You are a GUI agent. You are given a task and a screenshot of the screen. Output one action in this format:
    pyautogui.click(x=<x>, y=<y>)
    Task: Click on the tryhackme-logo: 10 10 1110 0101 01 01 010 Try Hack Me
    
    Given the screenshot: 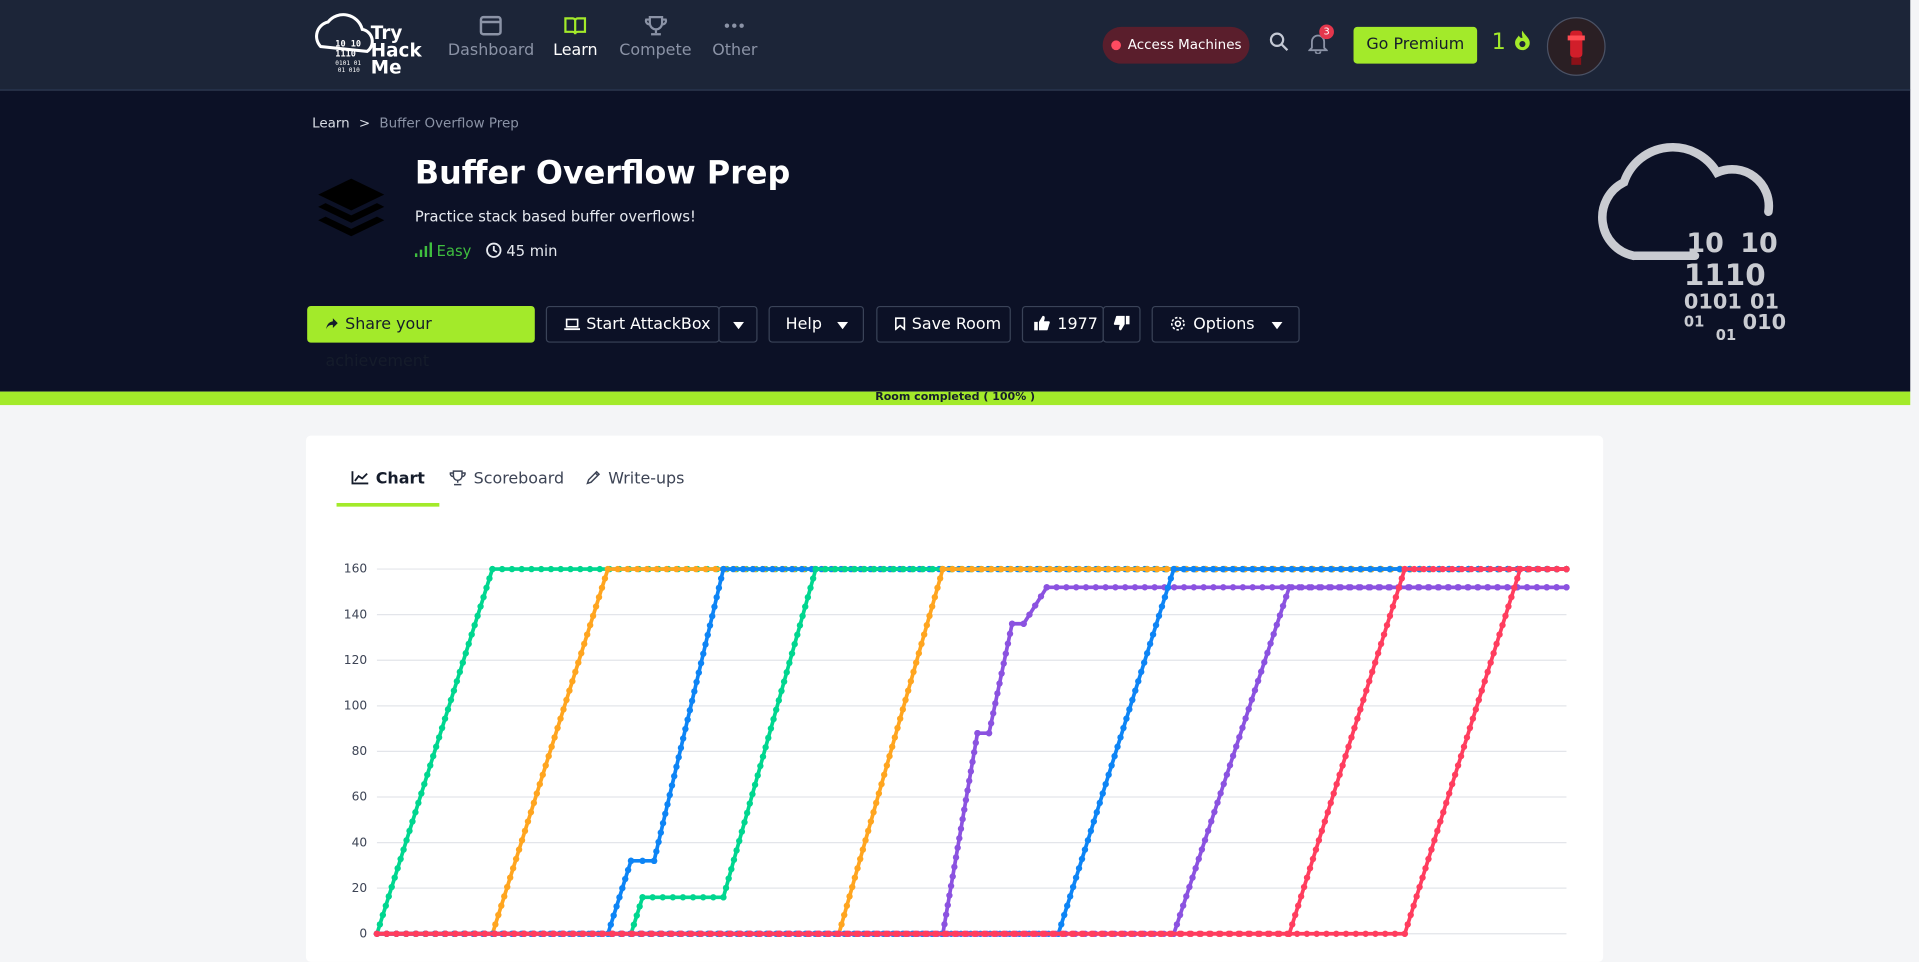 What is the action you would take?
    pyautogui.click(x=367, y=45)
    